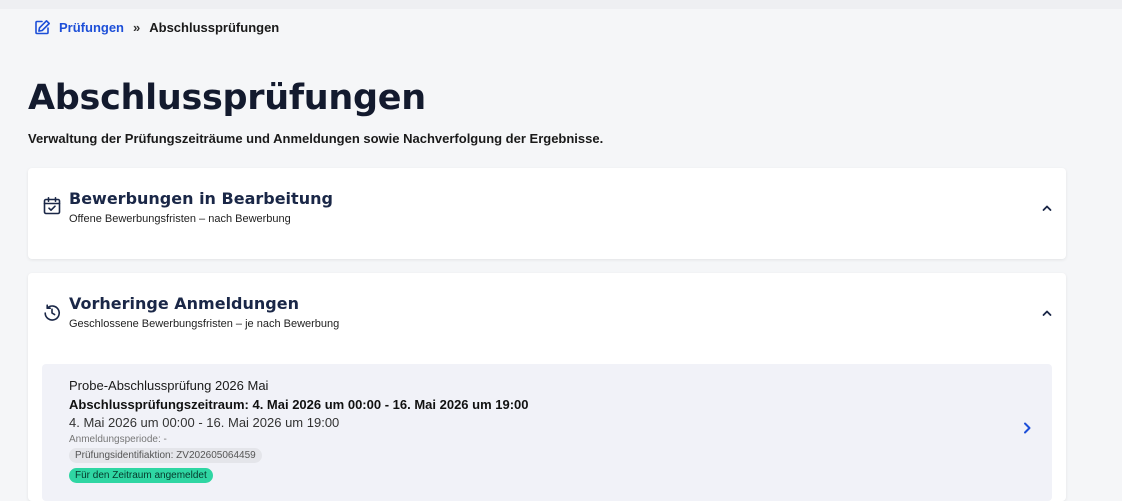 This screenshot has width=1122, height=501. What do you see at coordinates (52, 313) in the screenshot?
I see `history-icon` at bounding box center [52, 313].